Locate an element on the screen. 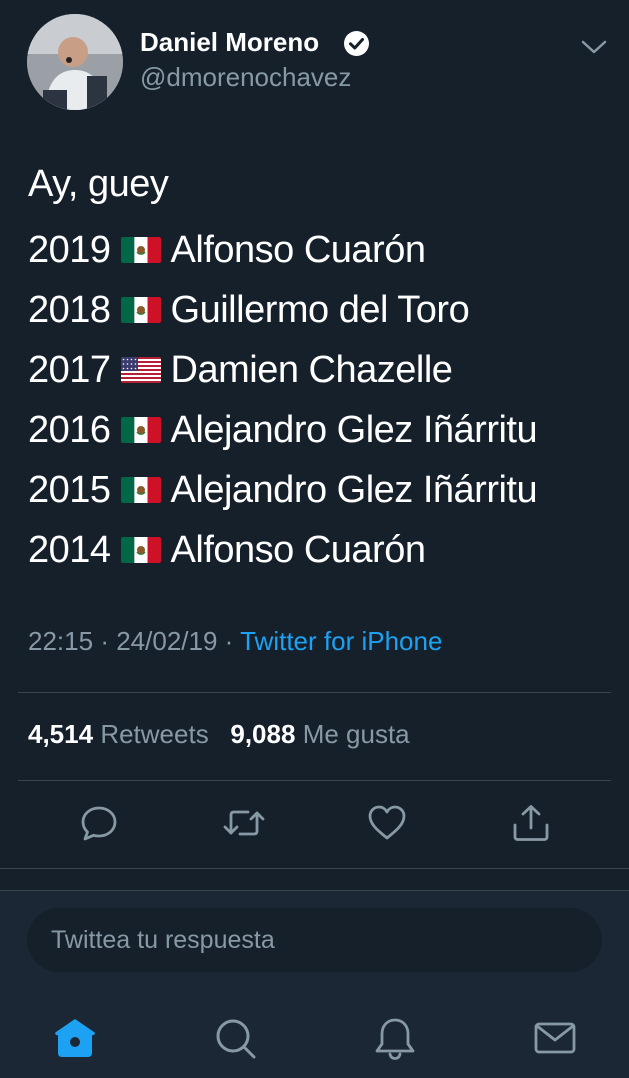 The height and width of the screenshot is (1078, 629). reply-input is located at coordinates (314, 940).